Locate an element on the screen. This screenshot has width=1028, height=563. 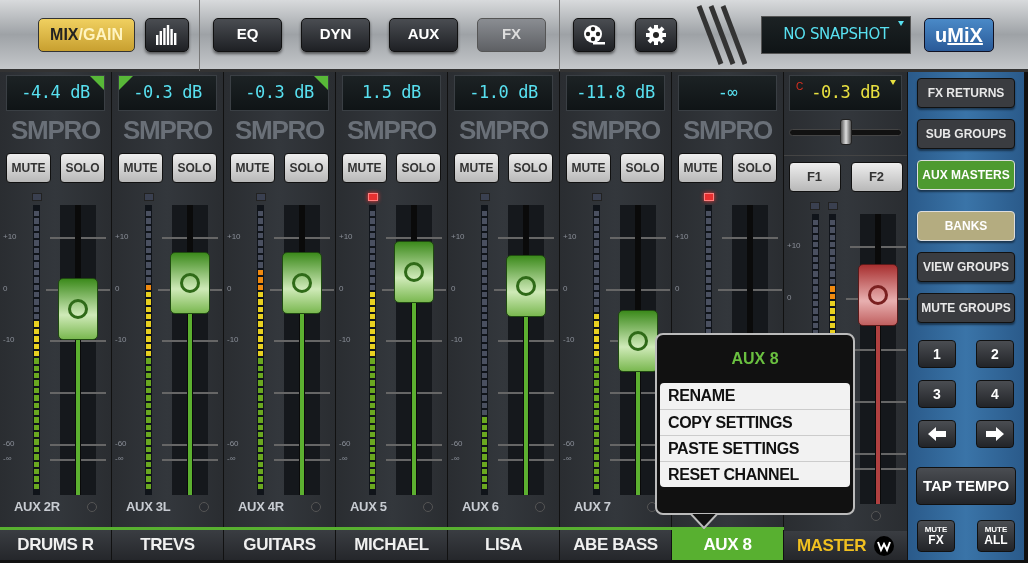
channel-name-tab: TREVS is located at coordinates (168, 545).